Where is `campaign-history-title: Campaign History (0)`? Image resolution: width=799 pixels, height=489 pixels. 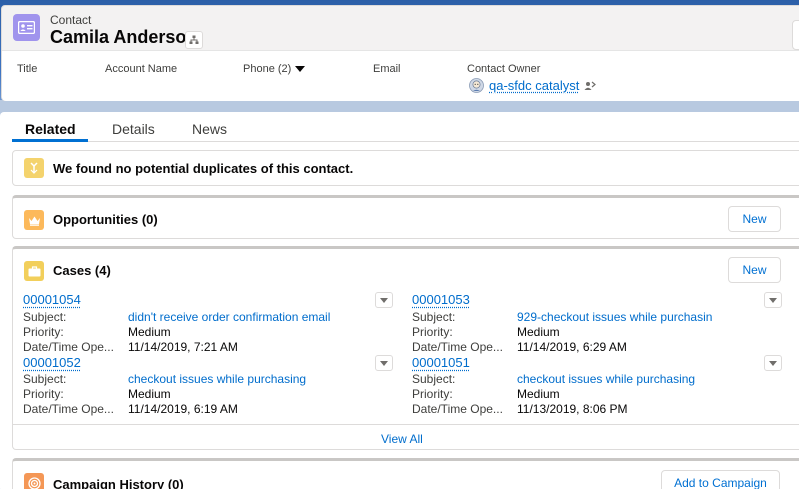
campaign-history-title: Campaign History (0) is located at coordinates (118, 483).